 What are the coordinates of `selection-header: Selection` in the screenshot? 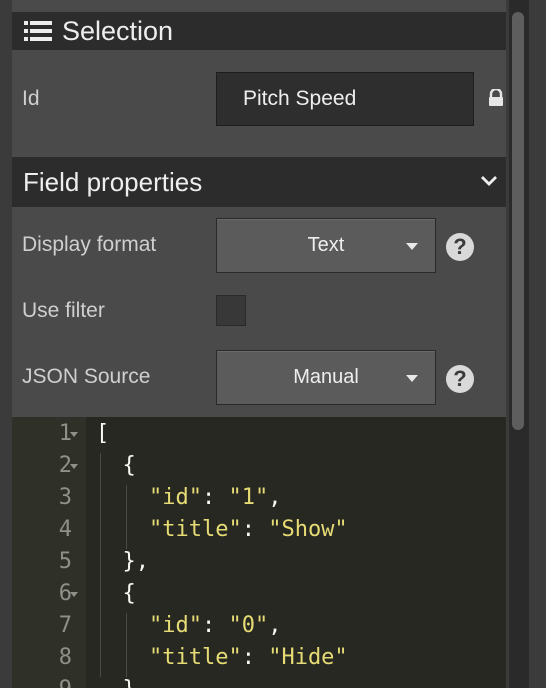 It's located at (259, 31).